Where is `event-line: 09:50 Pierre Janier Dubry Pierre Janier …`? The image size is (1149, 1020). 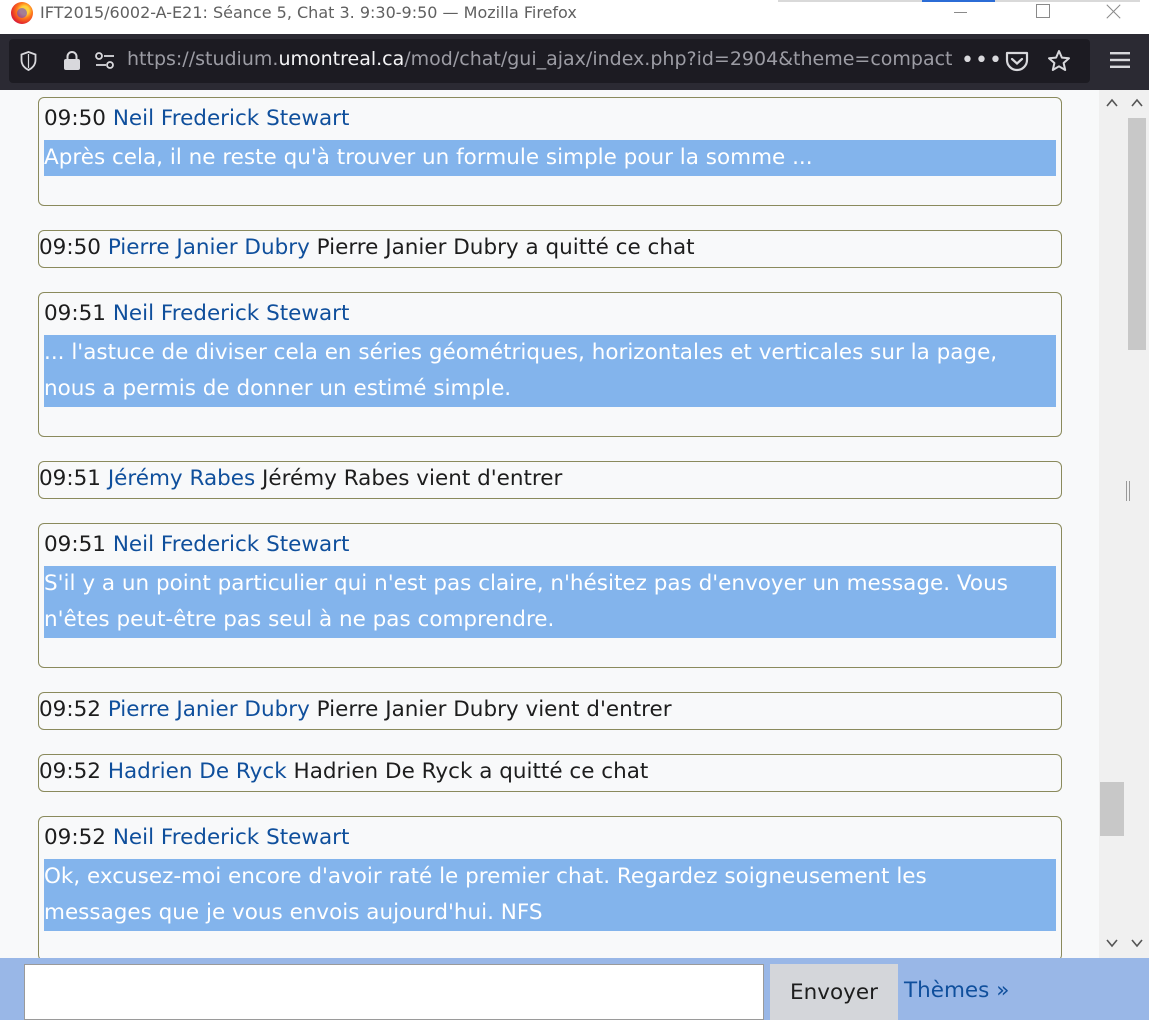 event-line: 09:50 Pierre Janier Dubry Pierre Janier … is located at coordinates (367, 247).